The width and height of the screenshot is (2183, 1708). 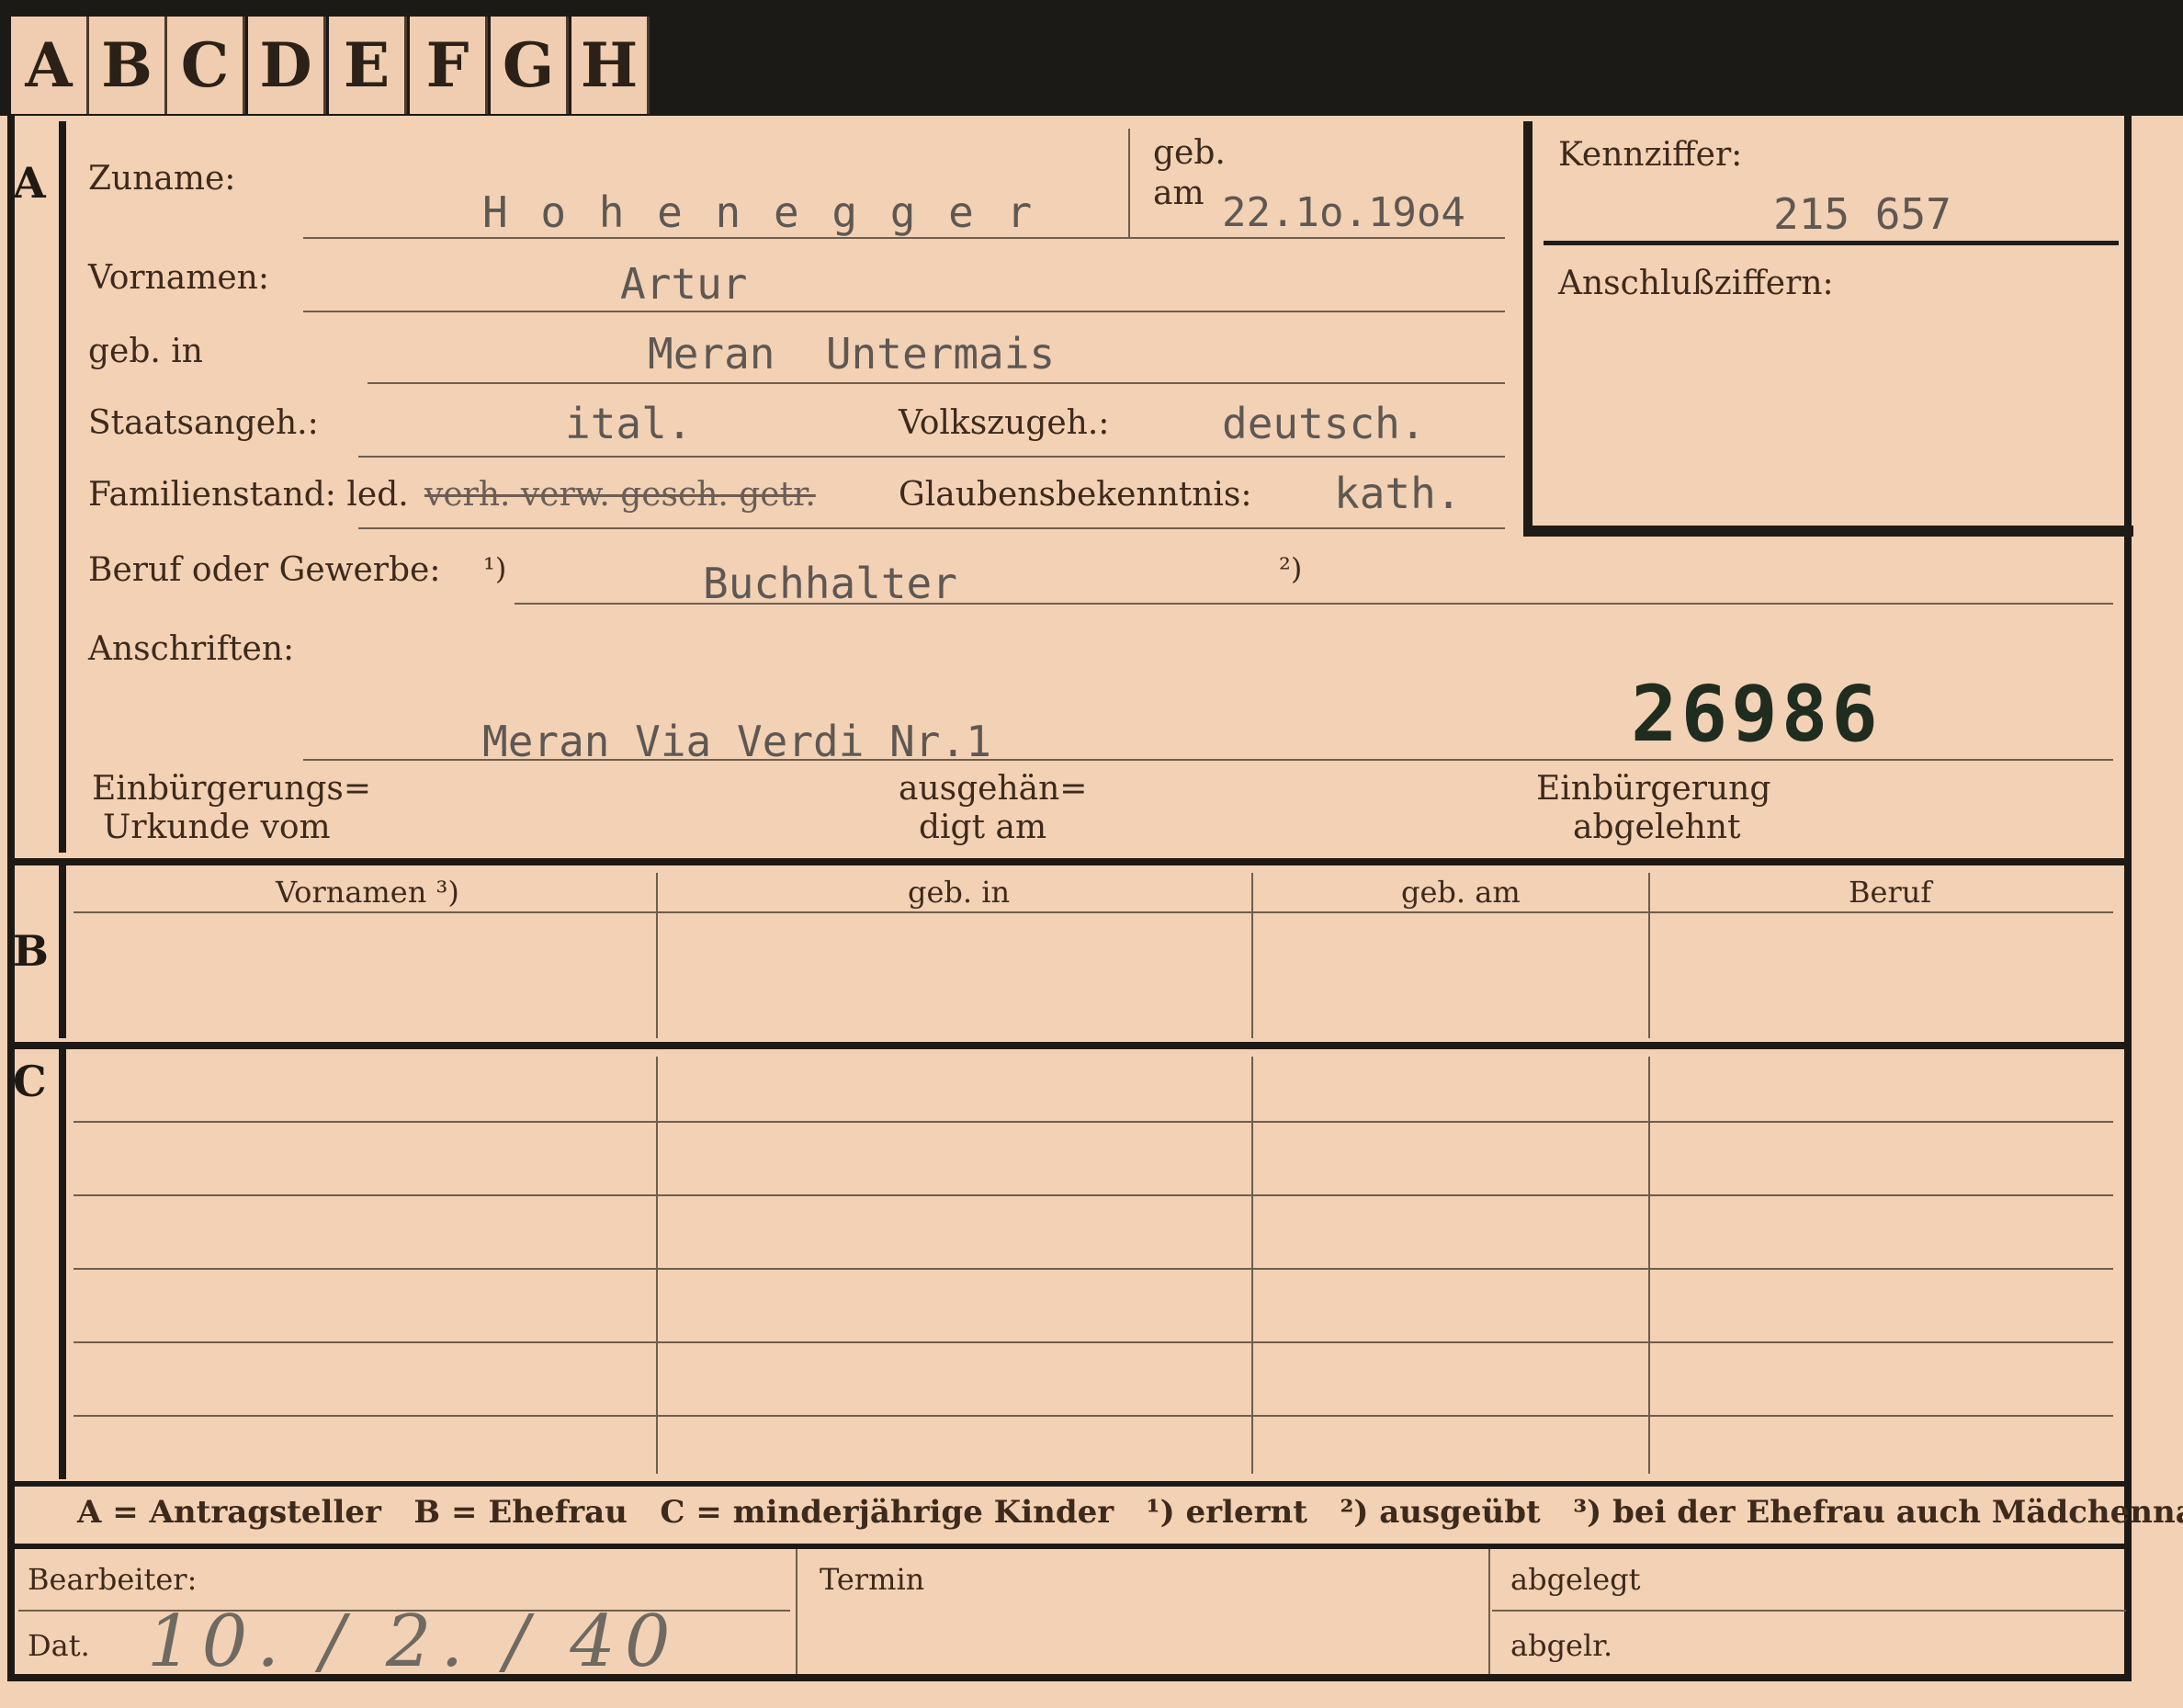 I want to click on tab-a: A, so click(x=50, y=65).